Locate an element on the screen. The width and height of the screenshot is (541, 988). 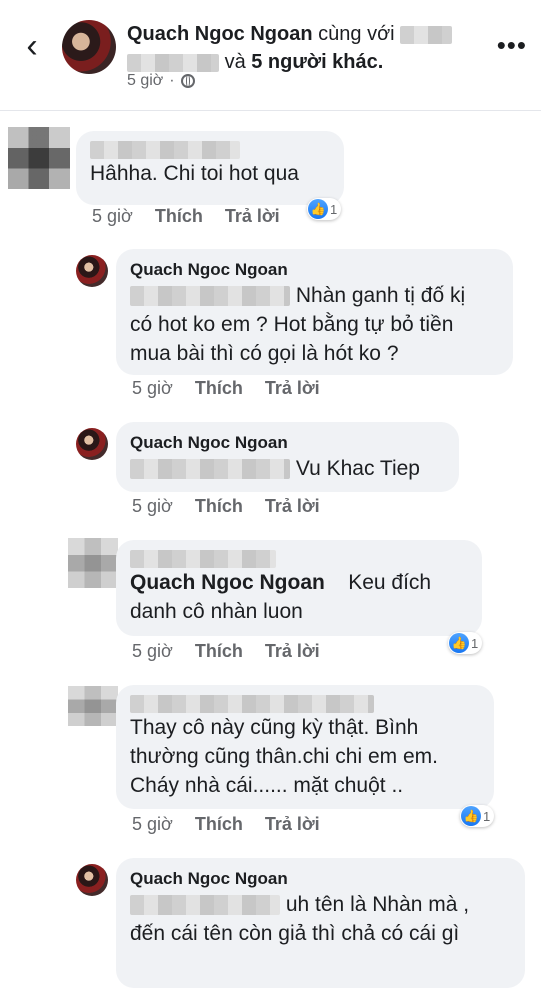
author-avatar is located at coordinates (89, 47).